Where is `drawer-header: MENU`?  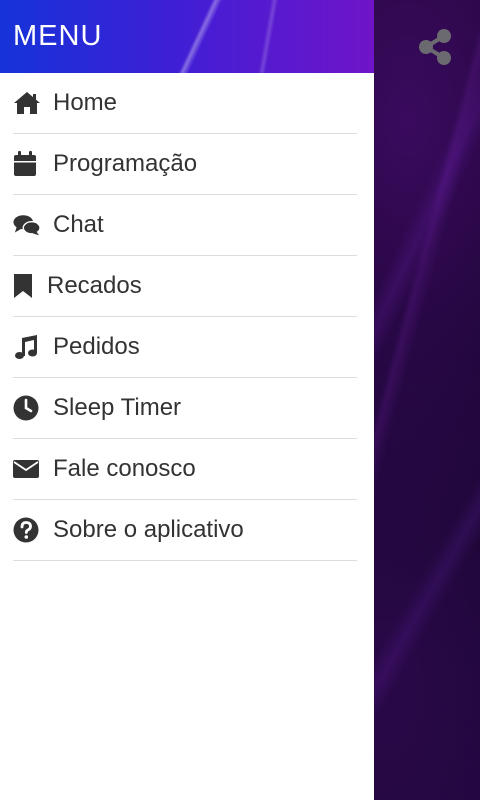 drawer-header: MENU is located at coordinates (187, 36).